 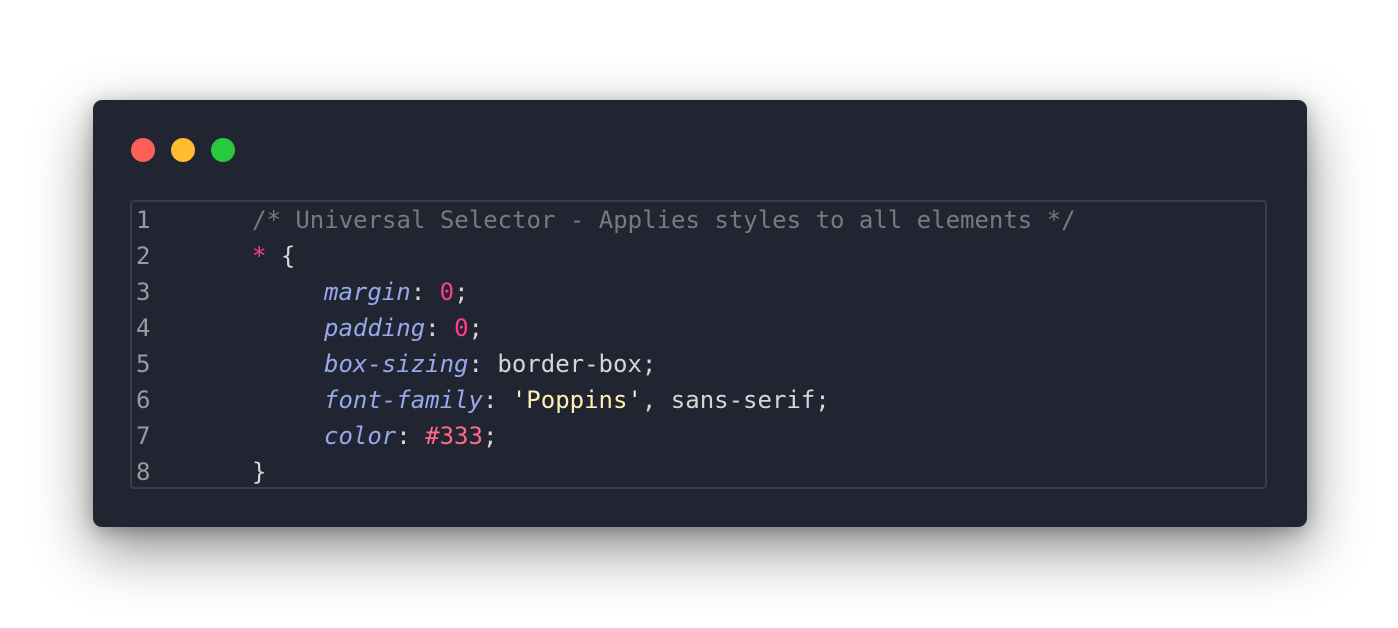 What do you see at coordinates (700, 364) in the screenshot?
I see `code-line: 5 box-sizing: border-box;` at bounding box center [700, 364].